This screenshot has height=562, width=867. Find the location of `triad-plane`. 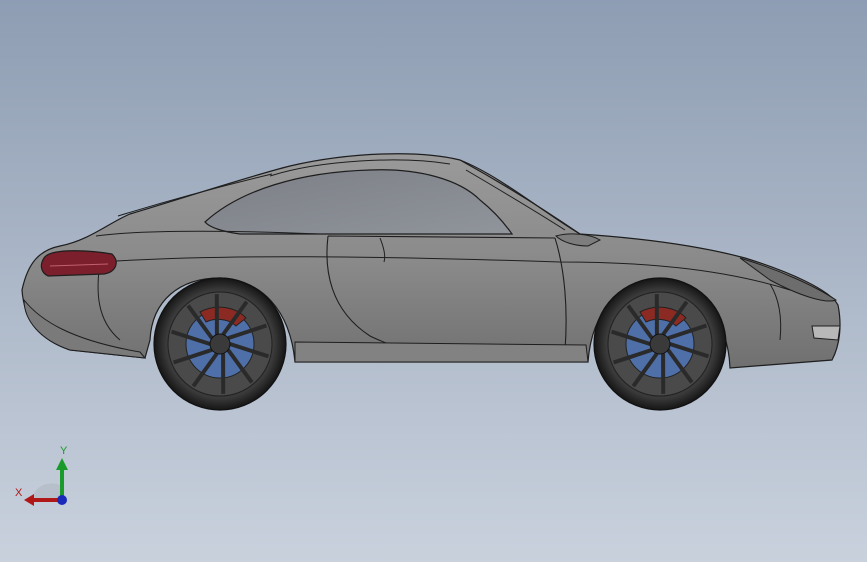

triad-plane is located at coordinates (47, 491).